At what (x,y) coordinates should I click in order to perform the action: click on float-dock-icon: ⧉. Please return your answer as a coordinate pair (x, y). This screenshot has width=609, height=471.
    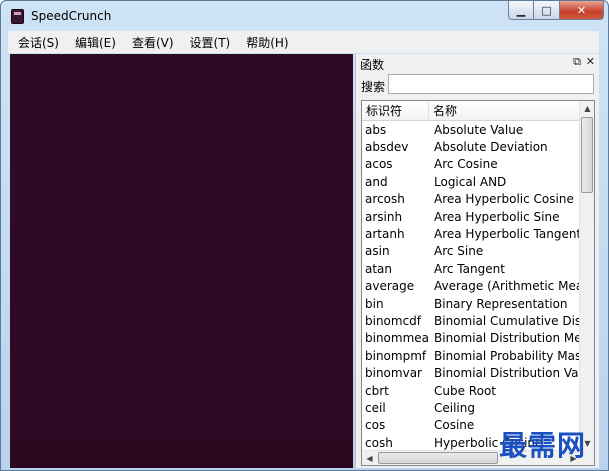
    Looking at the image, I should click on (577, 62).